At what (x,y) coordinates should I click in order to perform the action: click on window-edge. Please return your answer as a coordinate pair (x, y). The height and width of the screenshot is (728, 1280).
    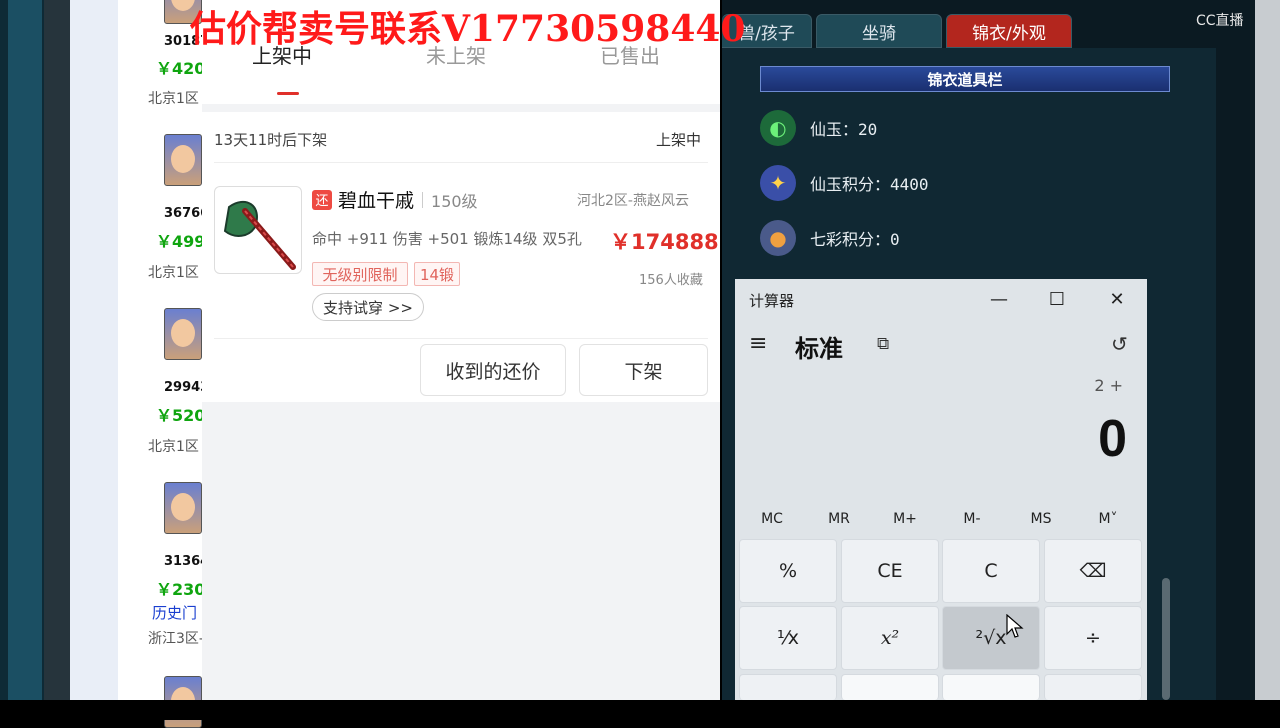
    Looking at the image, I should click on (1267, 350).